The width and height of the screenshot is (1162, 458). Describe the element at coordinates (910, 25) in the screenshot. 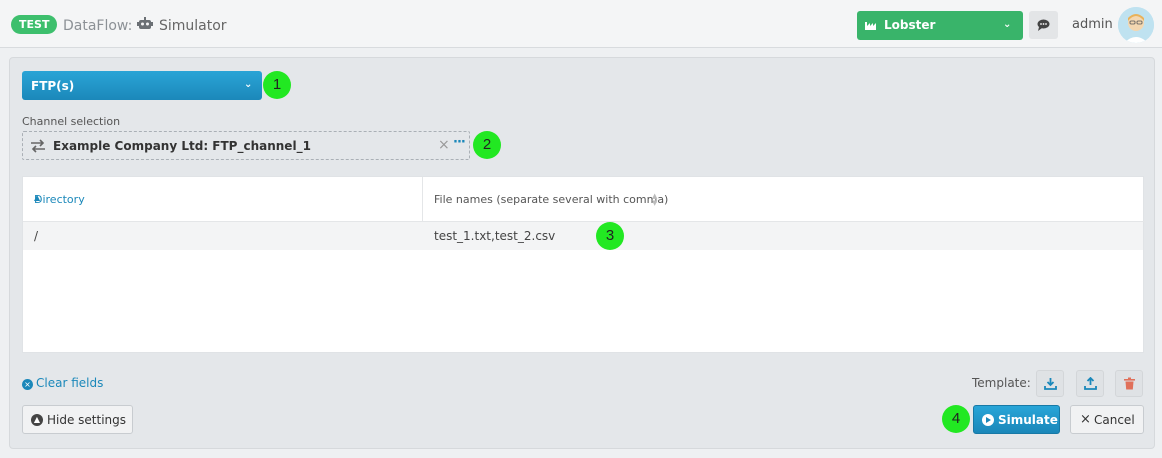

I see `tenant-select-label: Lobster` at that location.